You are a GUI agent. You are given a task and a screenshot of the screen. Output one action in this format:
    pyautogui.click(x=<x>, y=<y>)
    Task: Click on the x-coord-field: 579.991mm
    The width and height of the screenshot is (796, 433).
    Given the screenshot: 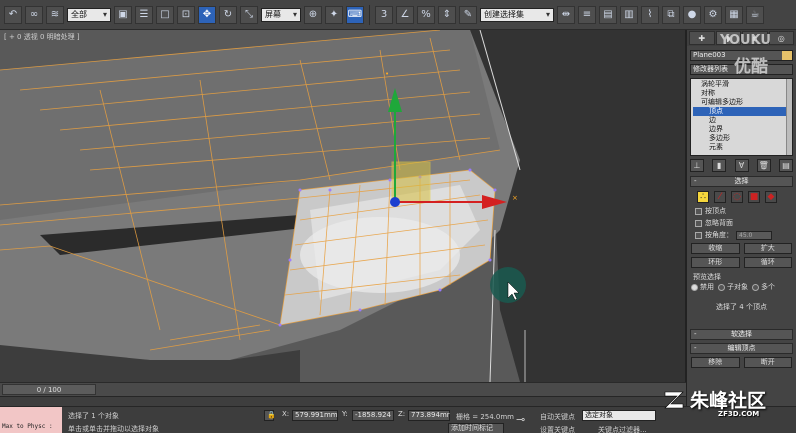 What is the action you would take?
    pyautogui.click(x=315, y=415)
    